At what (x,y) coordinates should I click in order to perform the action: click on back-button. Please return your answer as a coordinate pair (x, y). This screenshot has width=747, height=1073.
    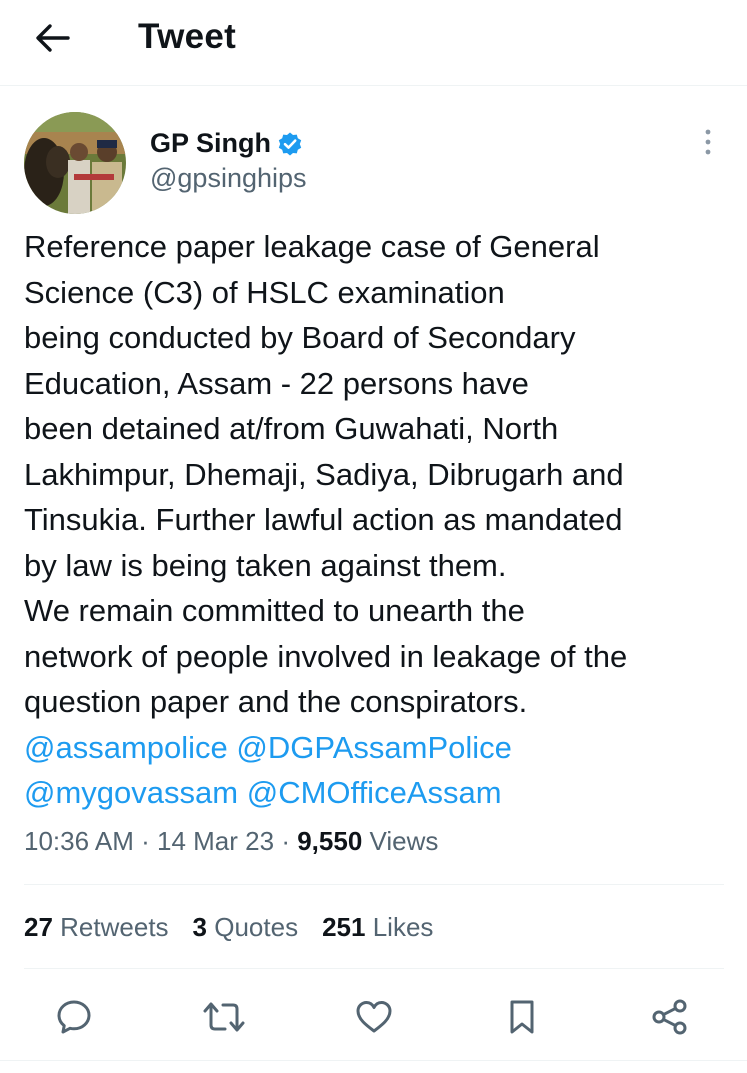
    Looking at the image, I should click on (52, 38).